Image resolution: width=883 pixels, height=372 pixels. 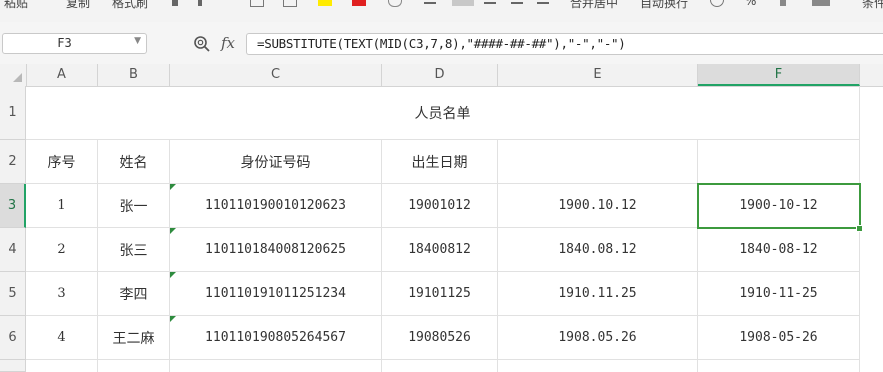 I want to click on decimal-icon, so click(x=821, y=3).